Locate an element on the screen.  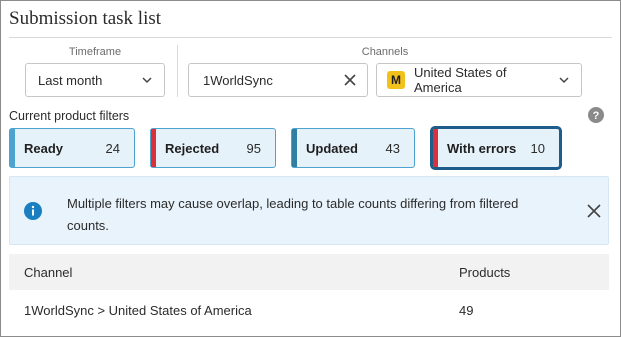
info-icon is located at coordinates (33, 211).